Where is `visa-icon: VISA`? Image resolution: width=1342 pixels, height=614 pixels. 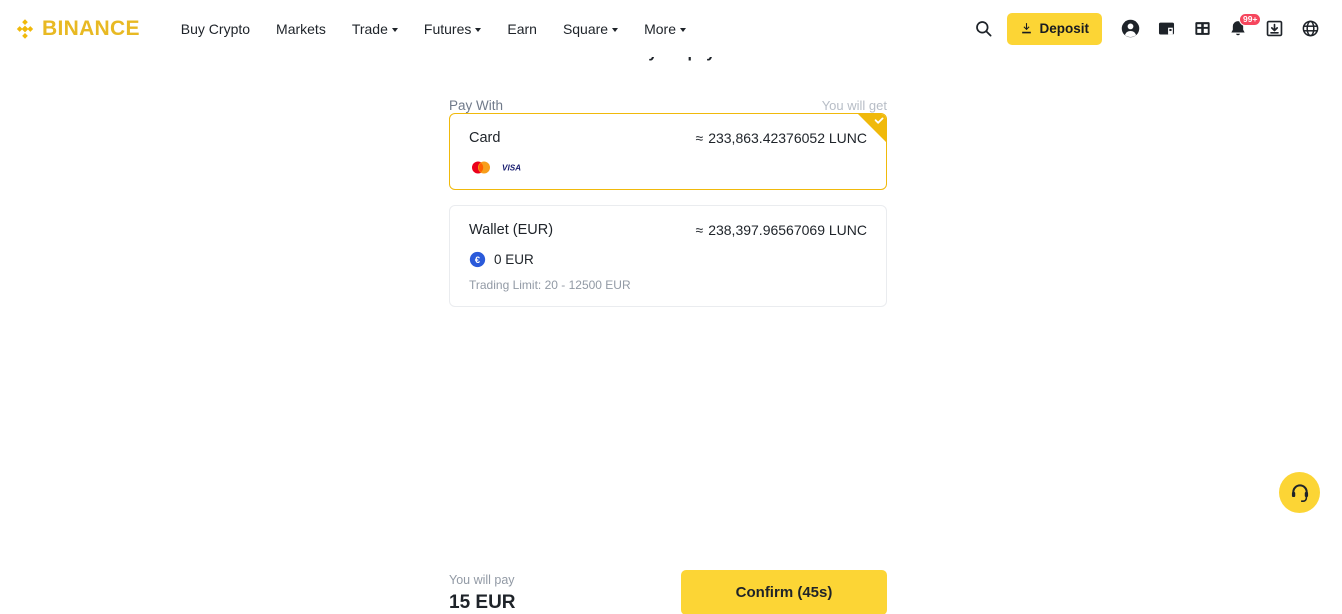 visa-icon: VISA is located at coordinates (511, 167).